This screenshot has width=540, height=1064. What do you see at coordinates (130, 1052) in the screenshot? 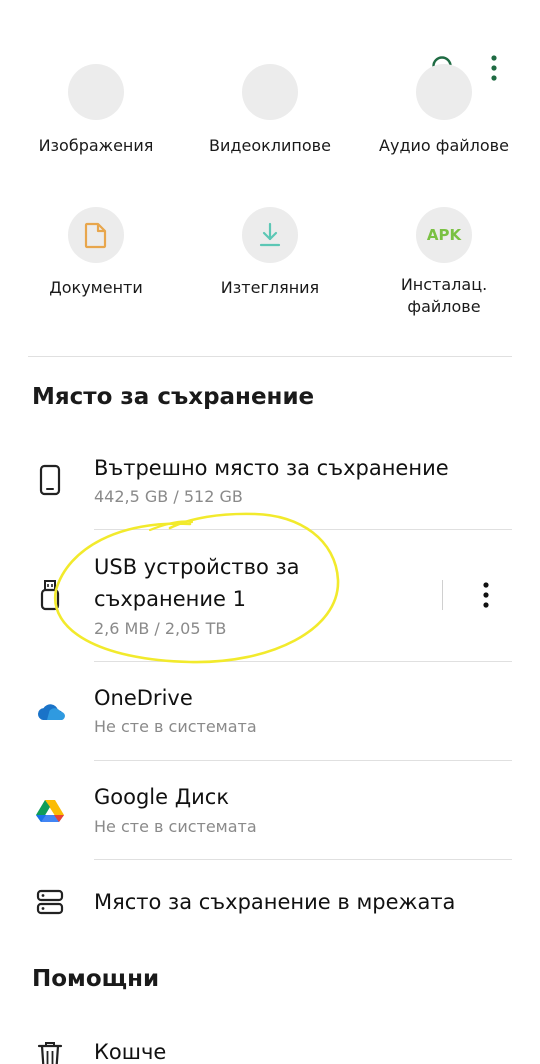
I see `recycle-bin-title: Кошче` at bounding box center [130, 1052].